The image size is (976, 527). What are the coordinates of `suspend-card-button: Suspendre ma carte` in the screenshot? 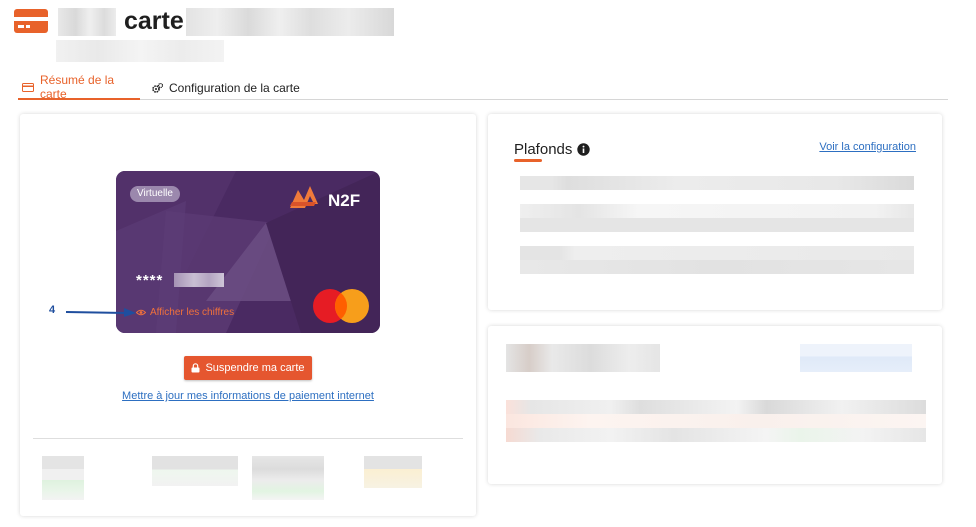 It's located at (248, 368).